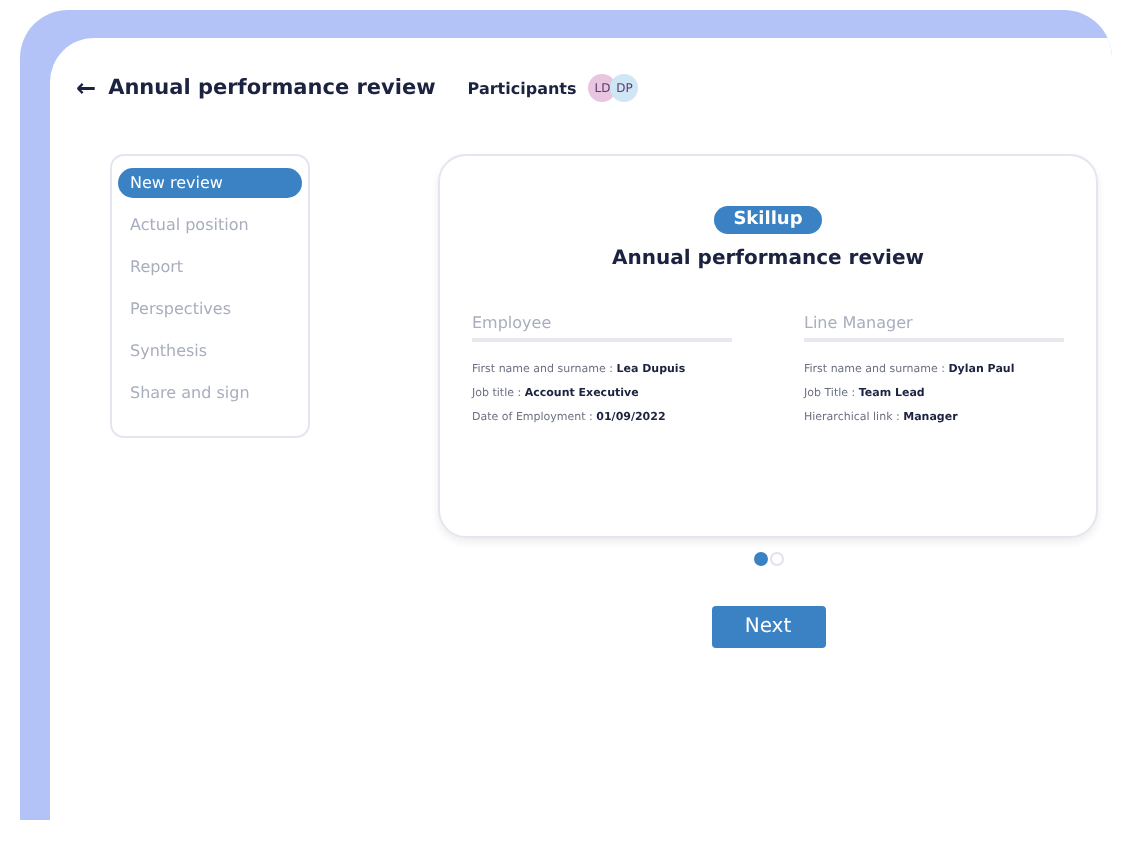 The height and width of the screenshot is (854, 1132). Describe the element at coordinates (522, 88) in the screenshot. I see `participants-label: Participants` at that location.